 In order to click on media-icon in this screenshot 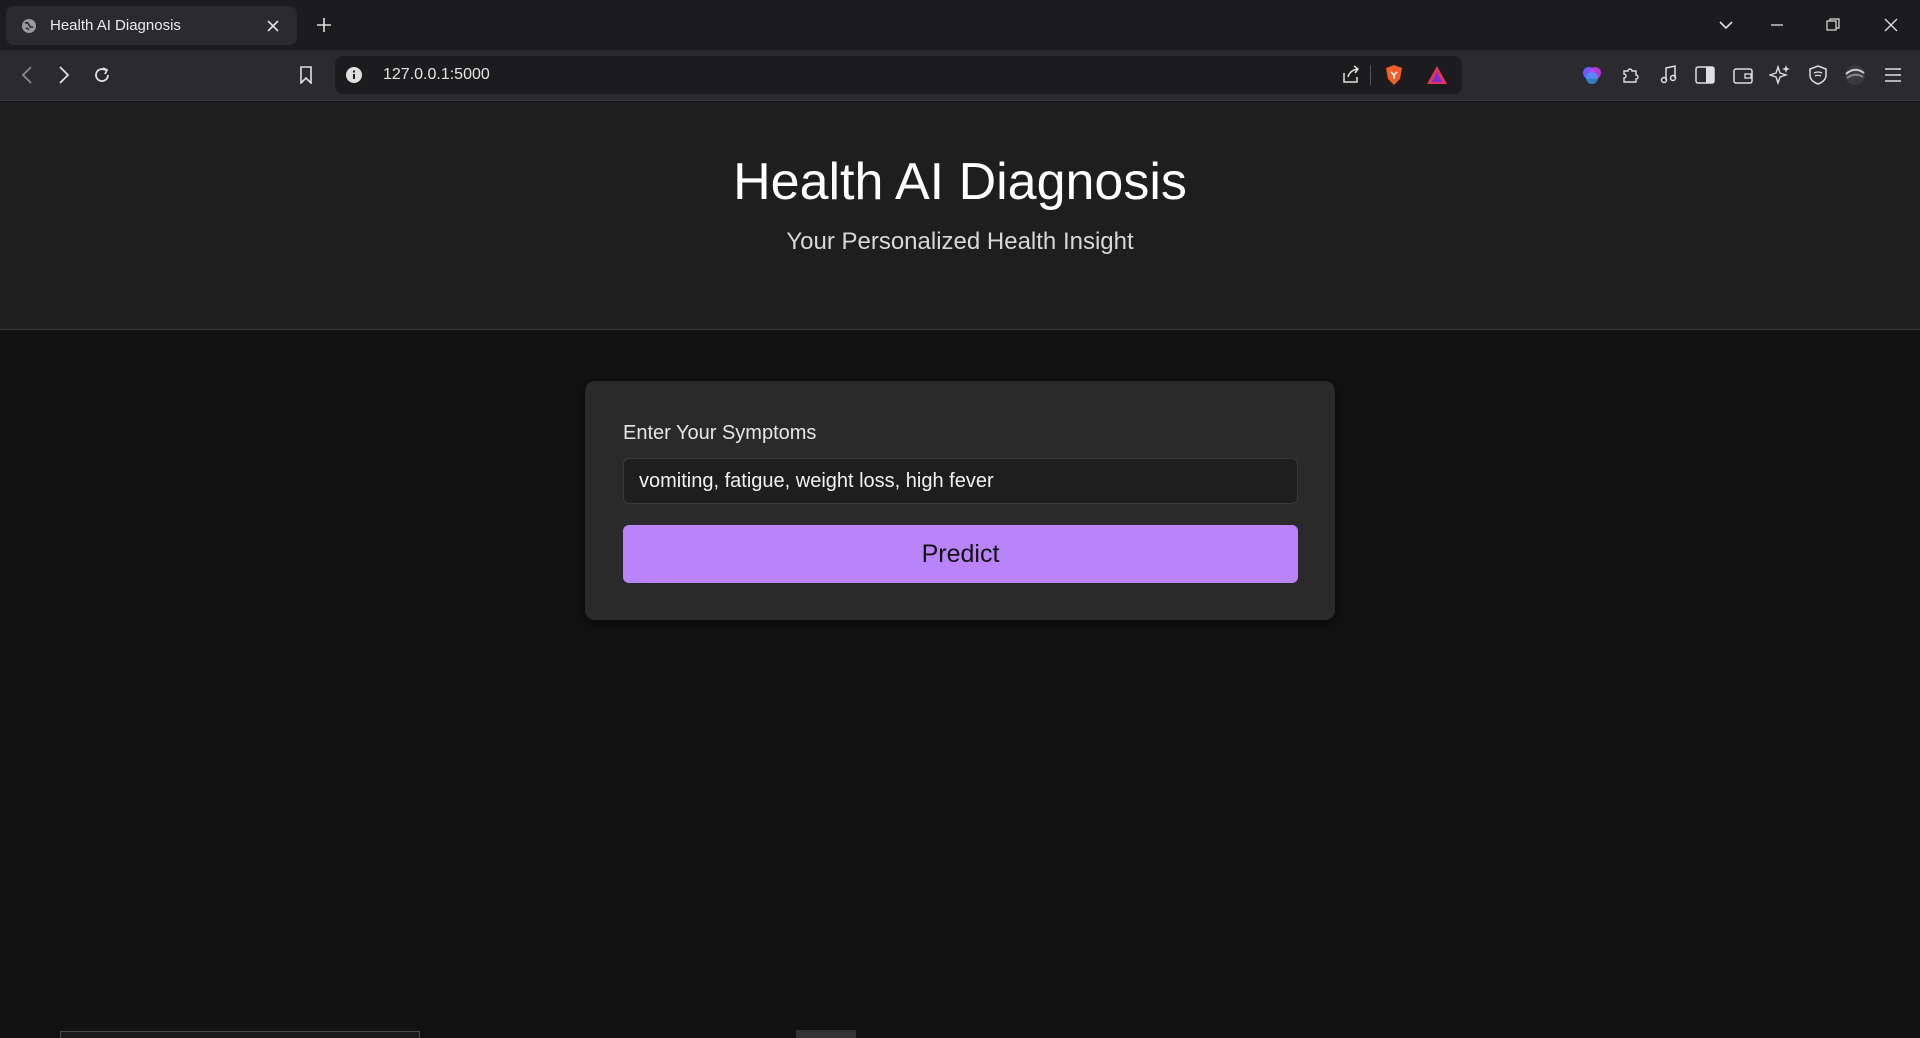, I will do `click(1668, 75)`.